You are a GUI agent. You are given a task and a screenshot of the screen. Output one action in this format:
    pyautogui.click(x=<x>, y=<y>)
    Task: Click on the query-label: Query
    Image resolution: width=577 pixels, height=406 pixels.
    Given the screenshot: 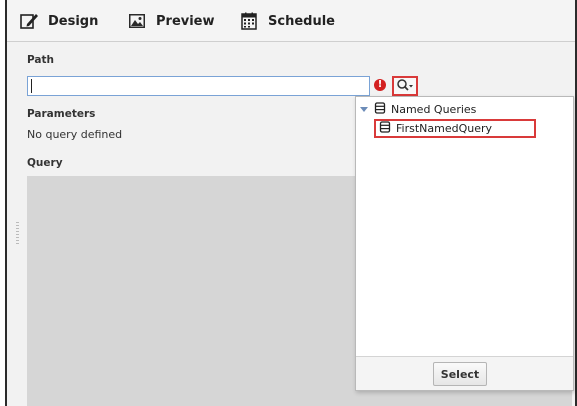 What is the action you would take?
    pyautogui.click(x=45, y=163)
    